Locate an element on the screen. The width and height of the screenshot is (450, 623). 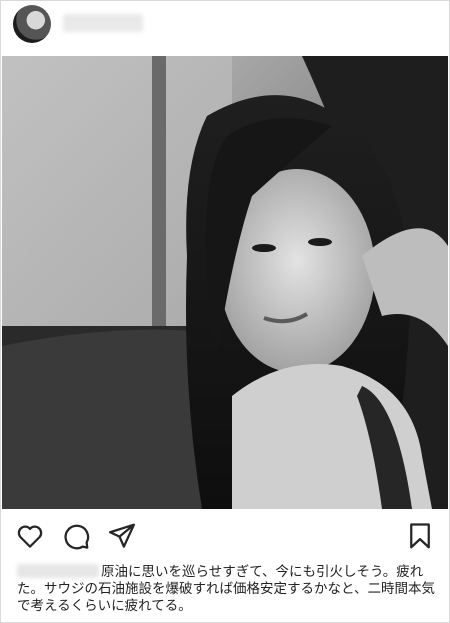
post-header is located at coordinates (225, 27).